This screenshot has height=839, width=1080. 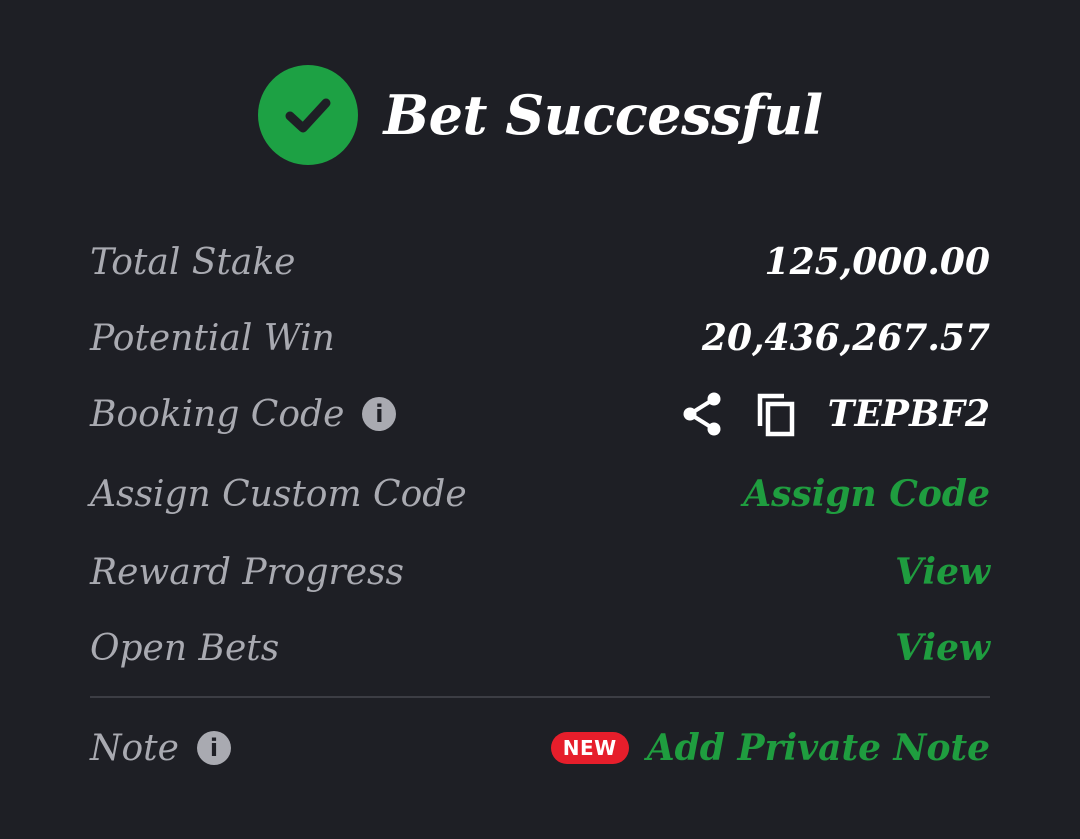 What do you see at coordinates (212, 338) in the screenshot?
I see `potential-win-label: Potential Win` at bounding box center [212, 338].